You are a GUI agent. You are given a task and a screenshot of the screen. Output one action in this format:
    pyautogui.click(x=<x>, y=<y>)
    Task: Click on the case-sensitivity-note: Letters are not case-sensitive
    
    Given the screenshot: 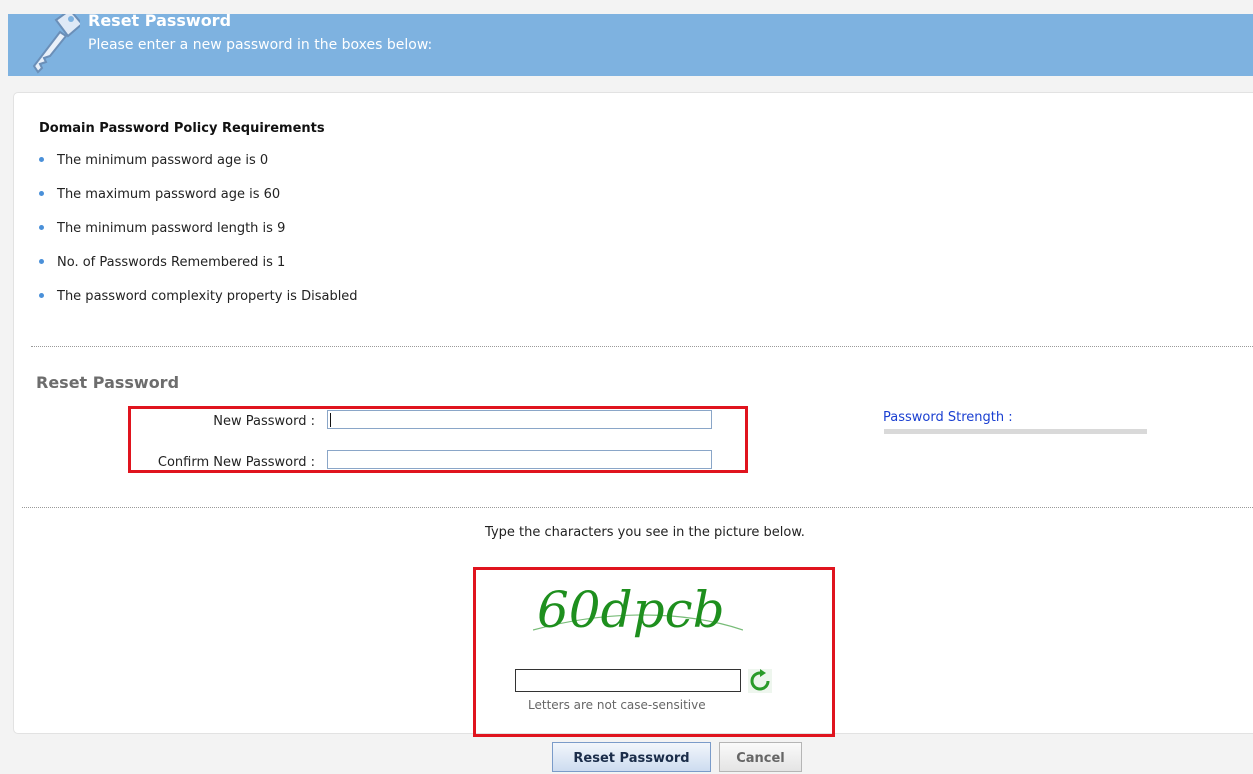 What is the action you would take?
    pyautogui.click(x=617, y=705)
    